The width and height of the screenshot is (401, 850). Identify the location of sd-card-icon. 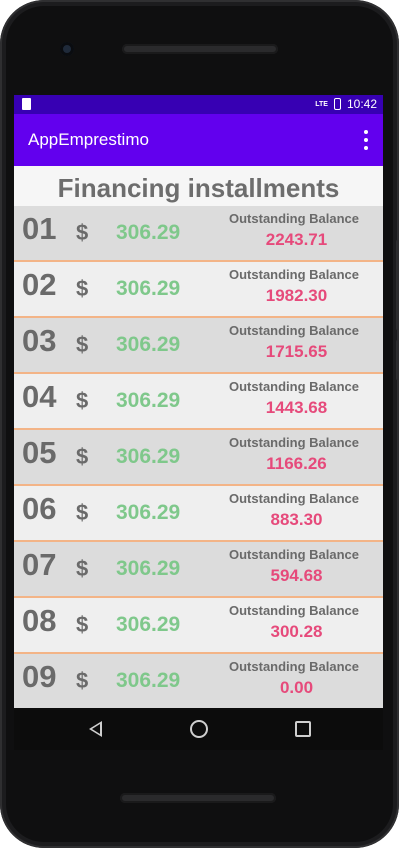
(26, 104).